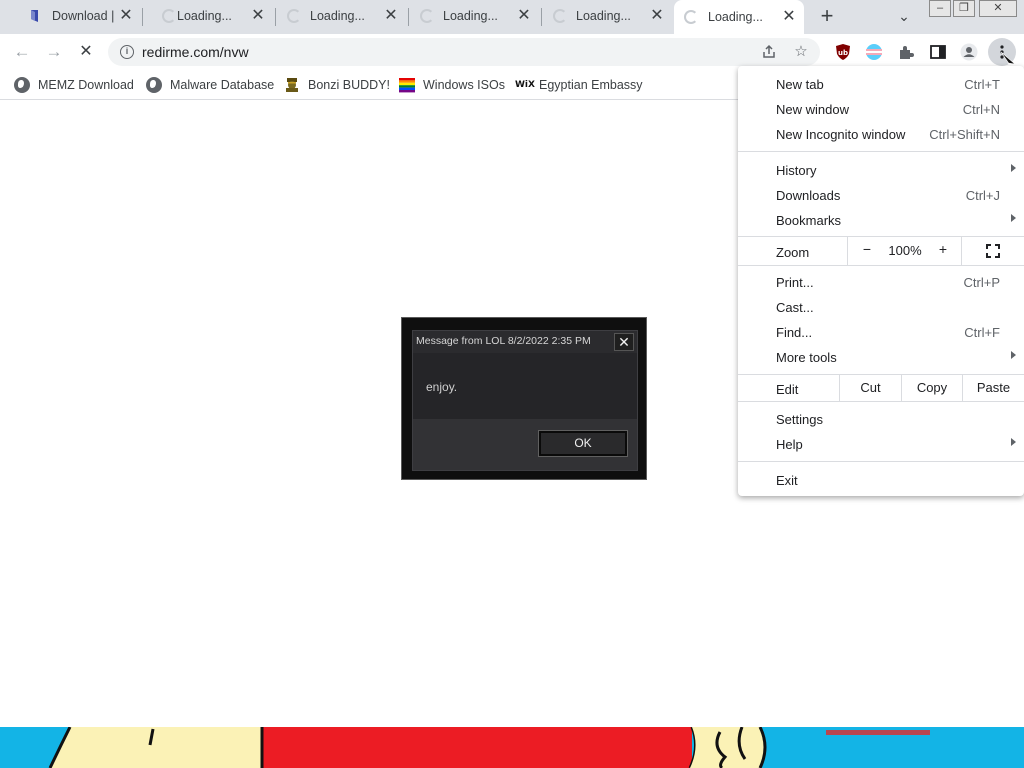 This screenshot has height=768, width=1024. Describe the element at coordinates (127, 52) in the screenshot. I see `site-info-icon: i` at that location.